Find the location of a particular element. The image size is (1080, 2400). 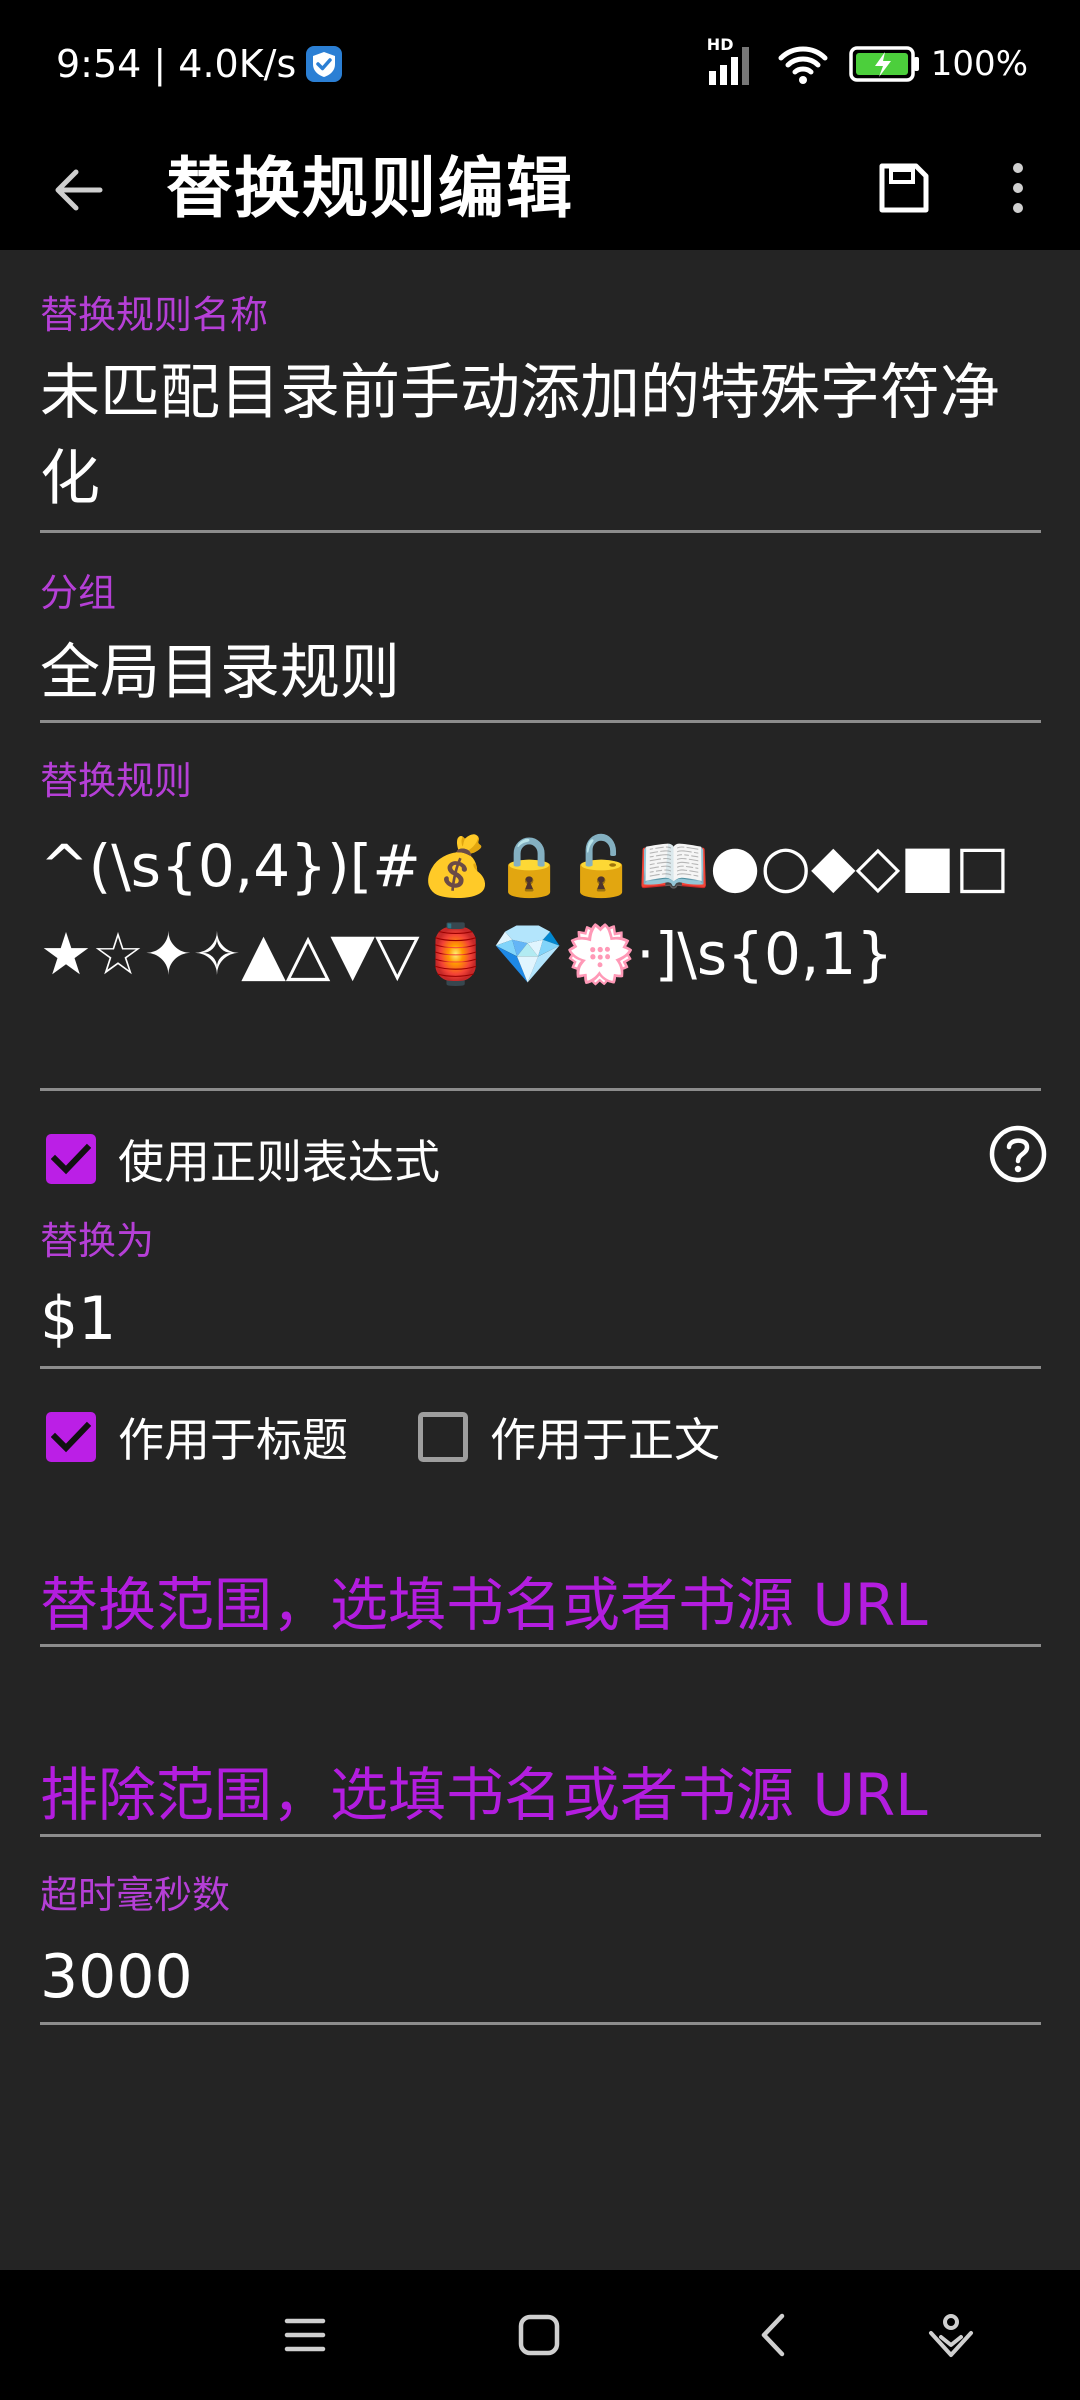

group-underline is located at coordinates (540, 721).